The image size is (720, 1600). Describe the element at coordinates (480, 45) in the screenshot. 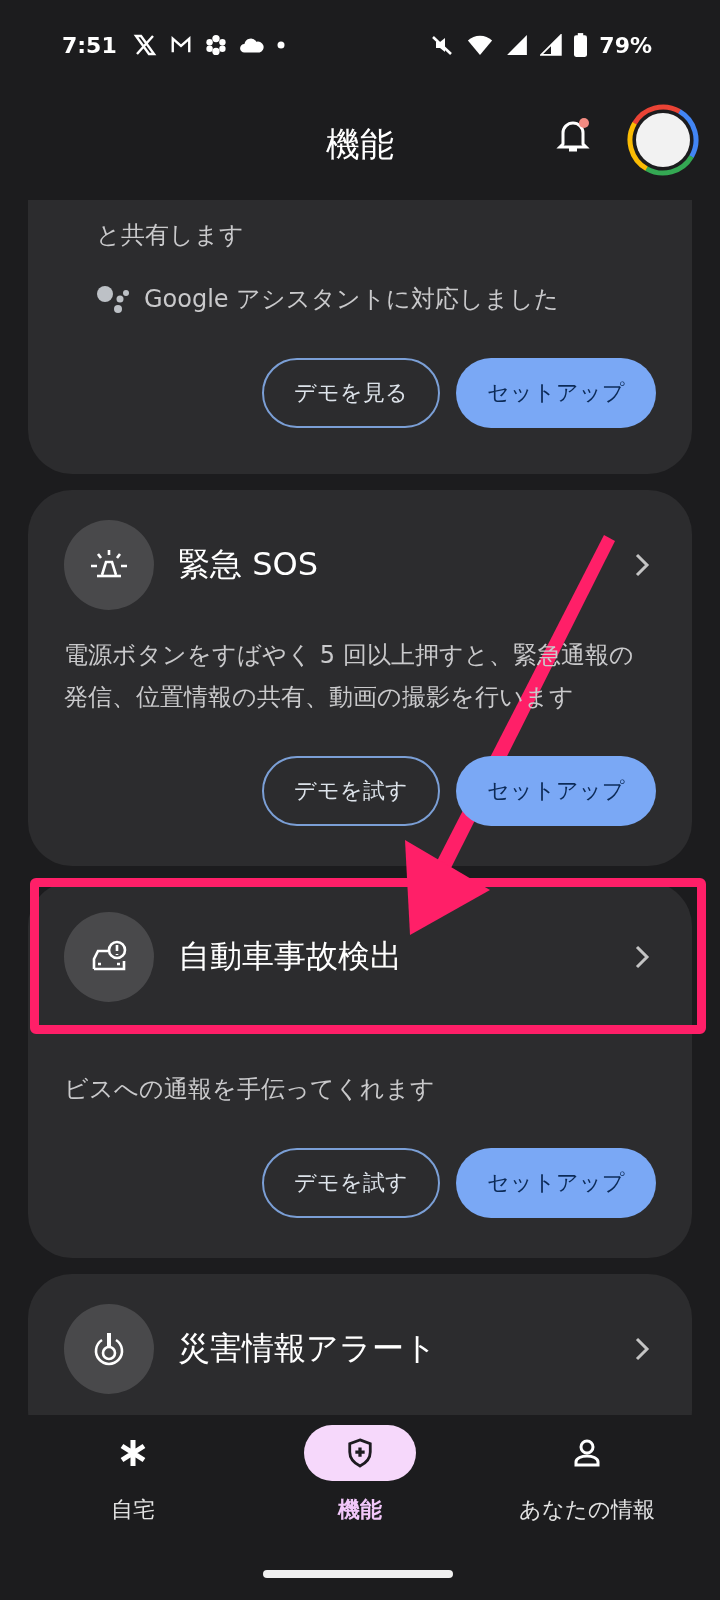

I see `wifi-icon` at that location.